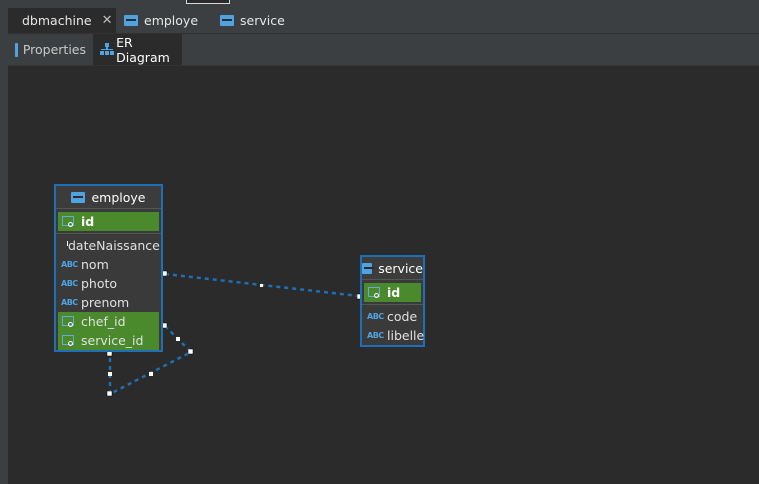 The image size is (759, 484). I want to click on database-icon, so click(16, 49).